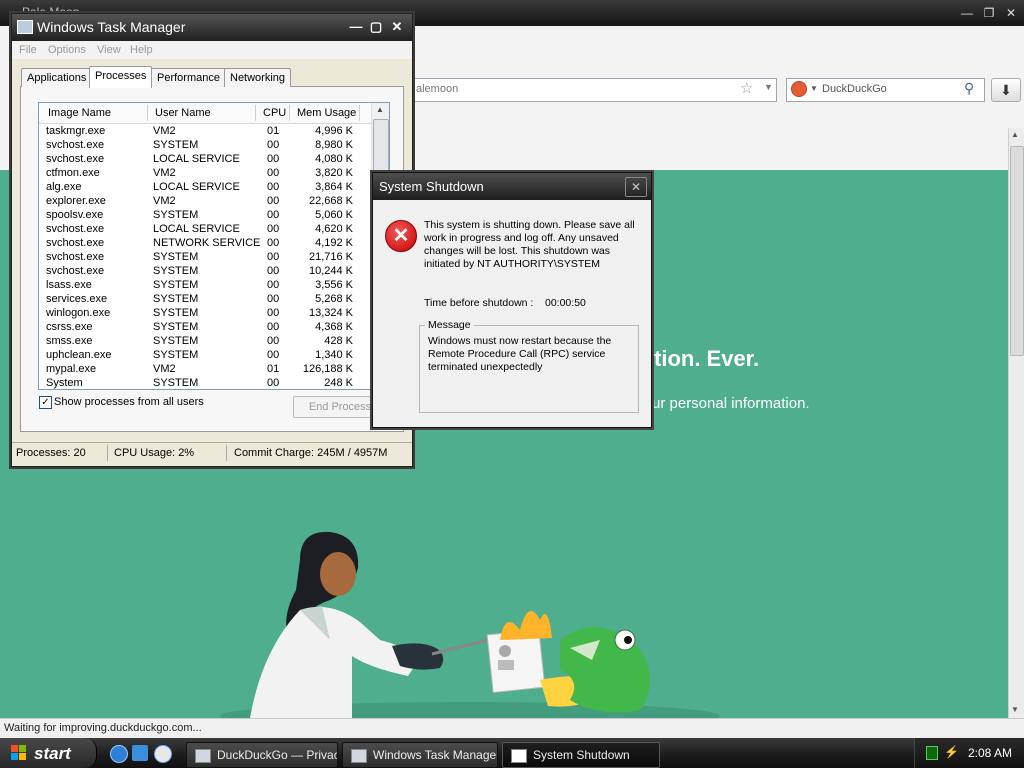 This screenshot has width=1024, height=768. What do you see at coordinates (205, 215) in the screenshot?
I see `table-row: spoolsv.exe SYSTEM 00 5,060 K` at bounding box center [205, 215].